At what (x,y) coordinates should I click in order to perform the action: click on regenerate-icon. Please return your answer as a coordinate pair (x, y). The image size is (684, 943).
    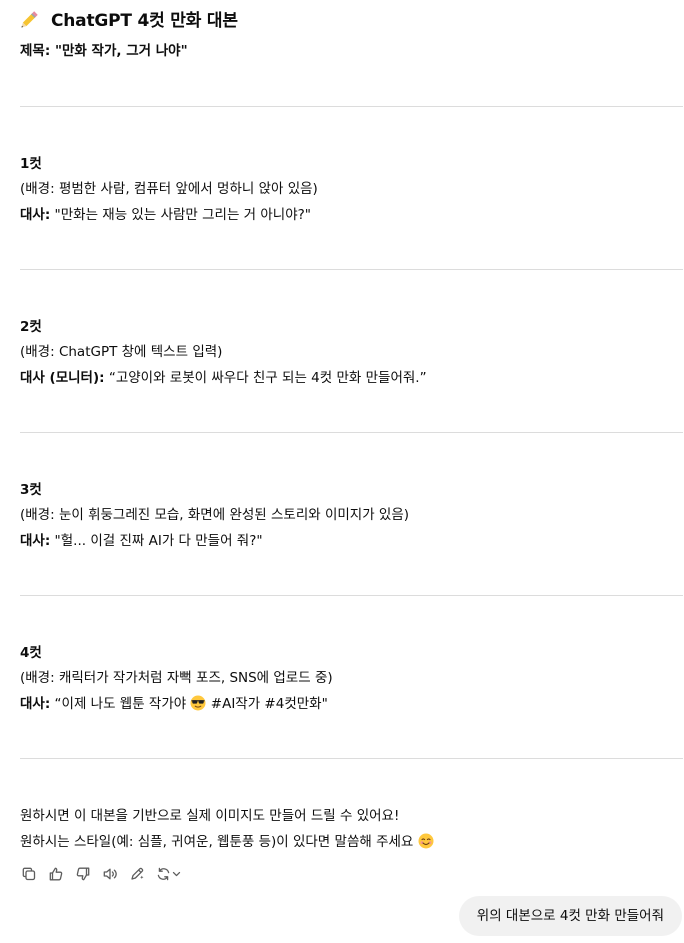
    Looking at the image, I should click on (169, 874).